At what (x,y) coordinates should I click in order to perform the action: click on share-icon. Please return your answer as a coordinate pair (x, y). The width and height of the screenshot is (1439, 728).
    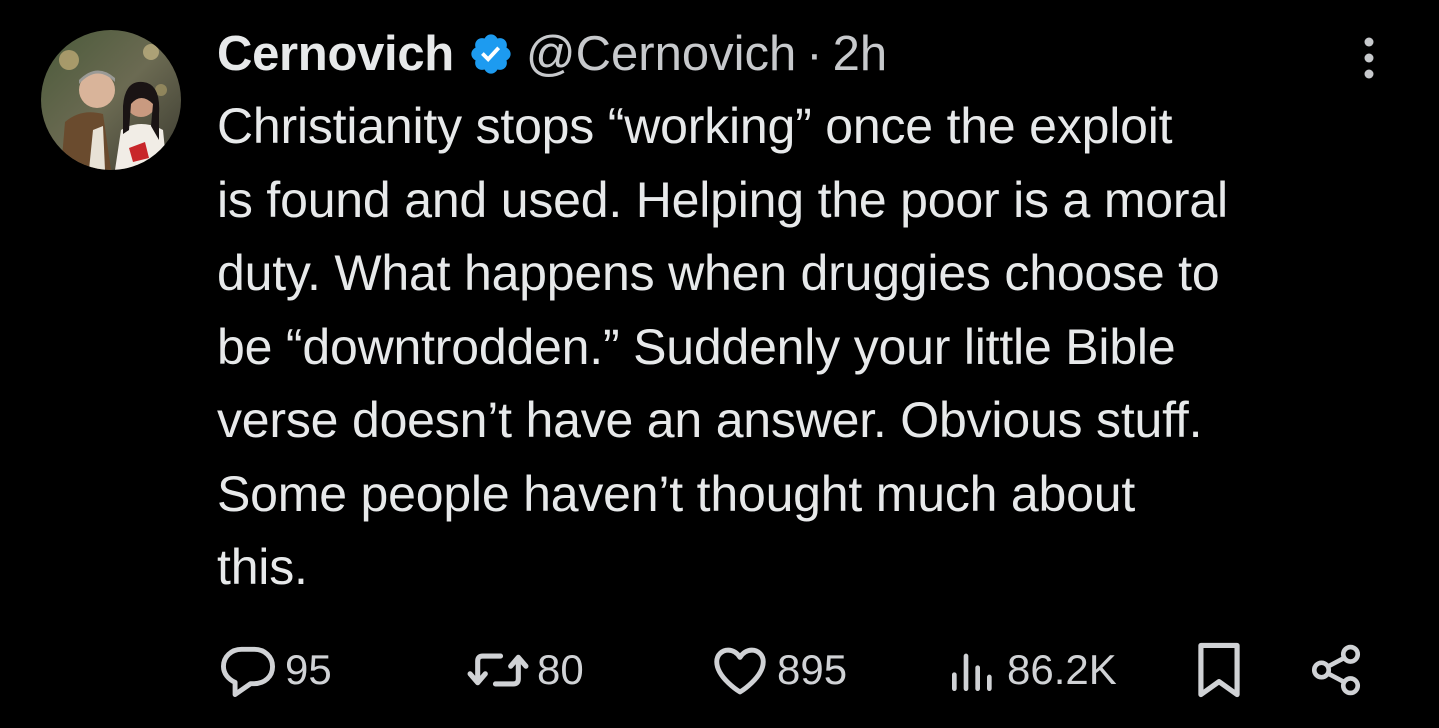
    Looking at the image, I should click on (1336, 670).